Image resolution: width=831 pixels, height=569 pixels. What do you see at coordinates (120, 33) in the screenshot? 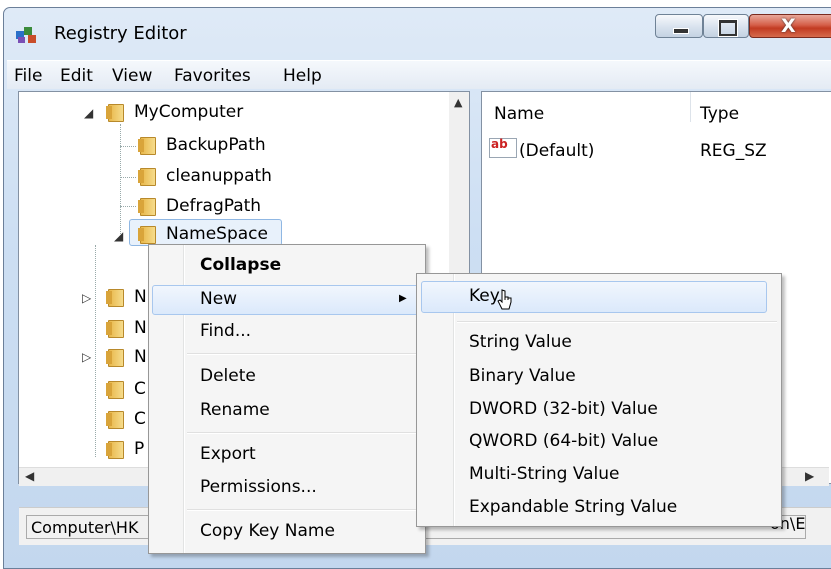
I see `window-title: Registry Editor` at bounding box center [120, 33].